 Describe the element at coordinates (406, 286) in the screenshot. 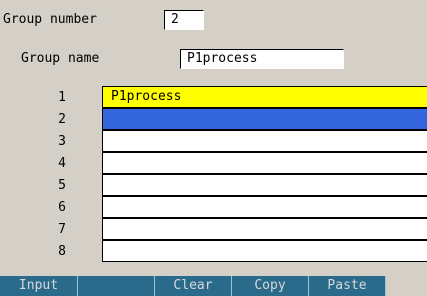

I see `blank-softkey` at that location.